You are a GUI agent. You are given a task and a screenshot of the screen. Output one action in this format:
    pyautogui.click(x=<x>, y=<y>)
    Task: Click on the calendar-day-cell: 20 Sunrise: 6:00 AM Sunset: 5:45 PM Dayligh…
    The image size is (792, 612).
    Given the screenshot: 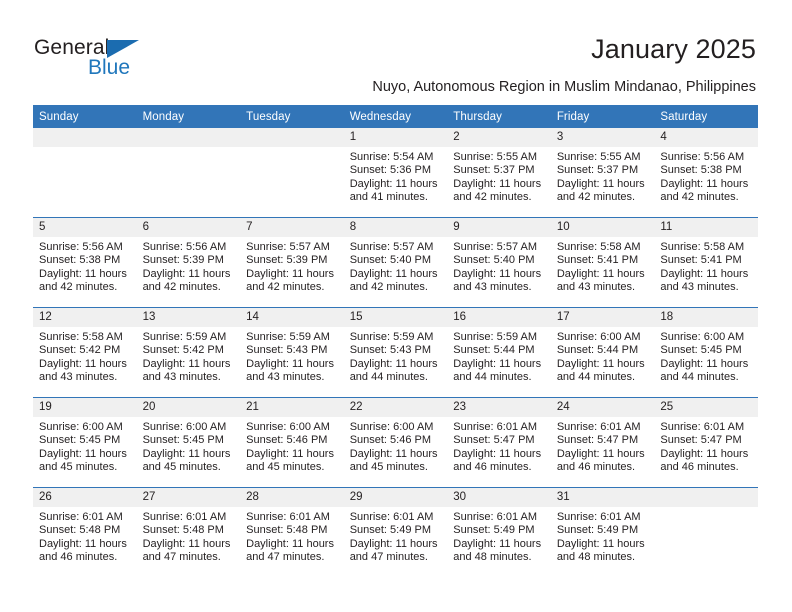 What is the action you would take?
    pyautogui.click(x=188, y=442)
    